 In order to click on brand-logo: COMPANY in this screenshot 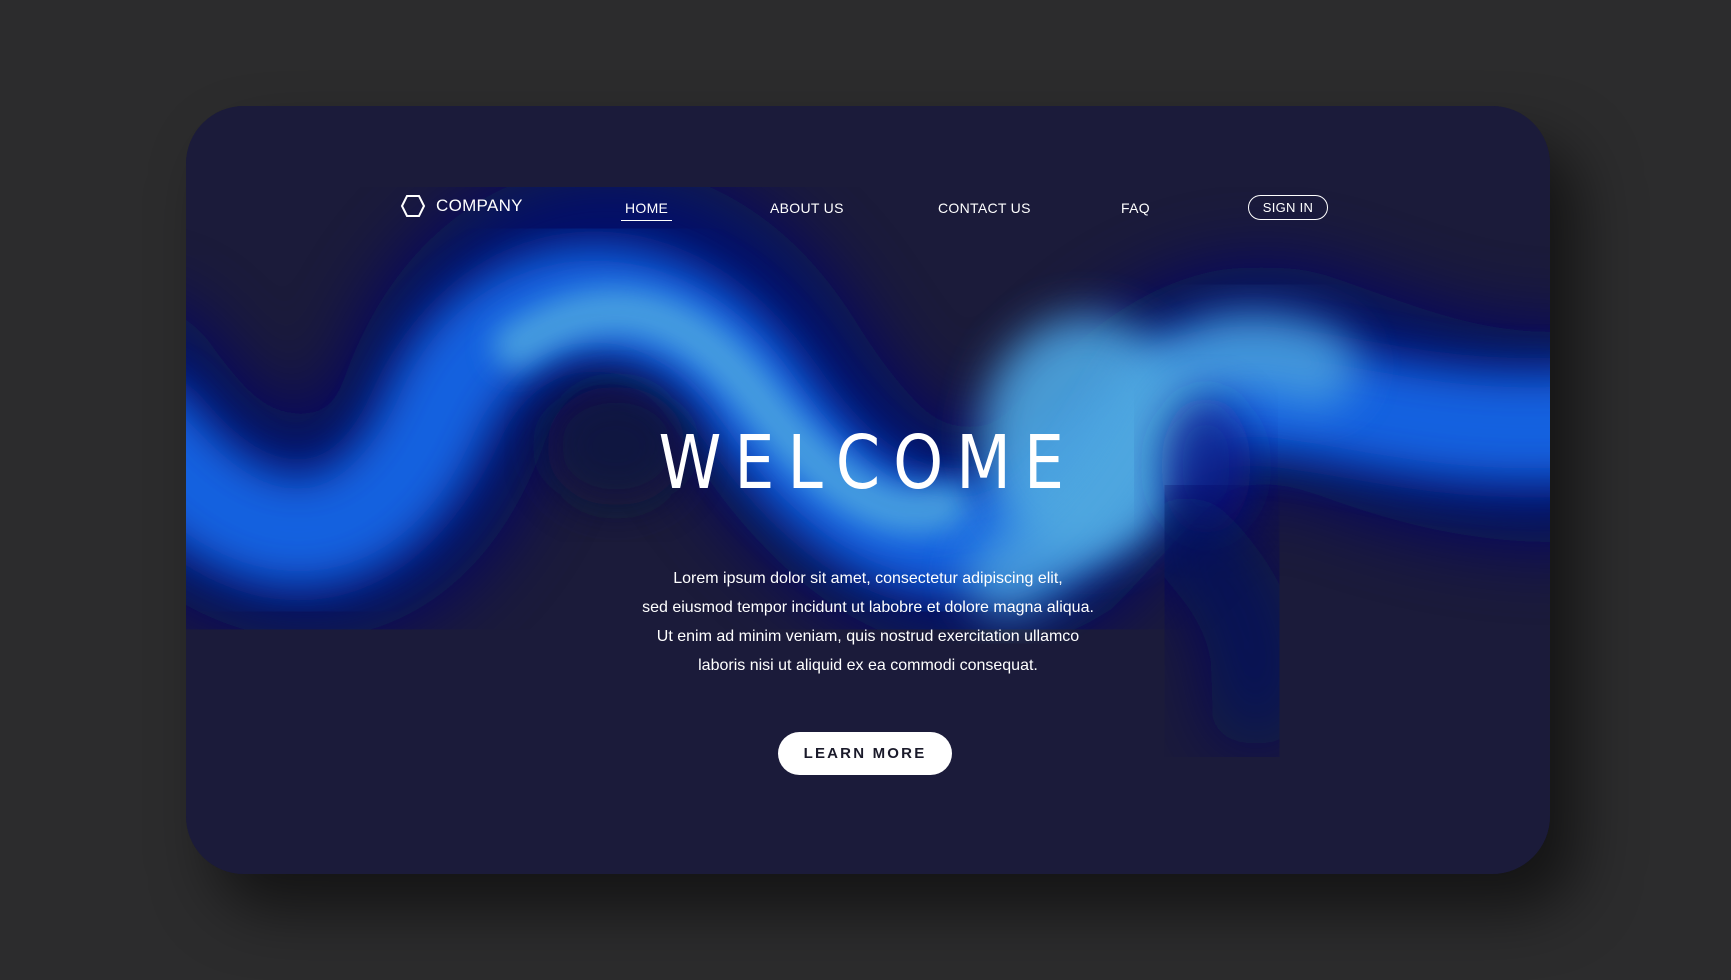, I will do `click(461, 206)`.